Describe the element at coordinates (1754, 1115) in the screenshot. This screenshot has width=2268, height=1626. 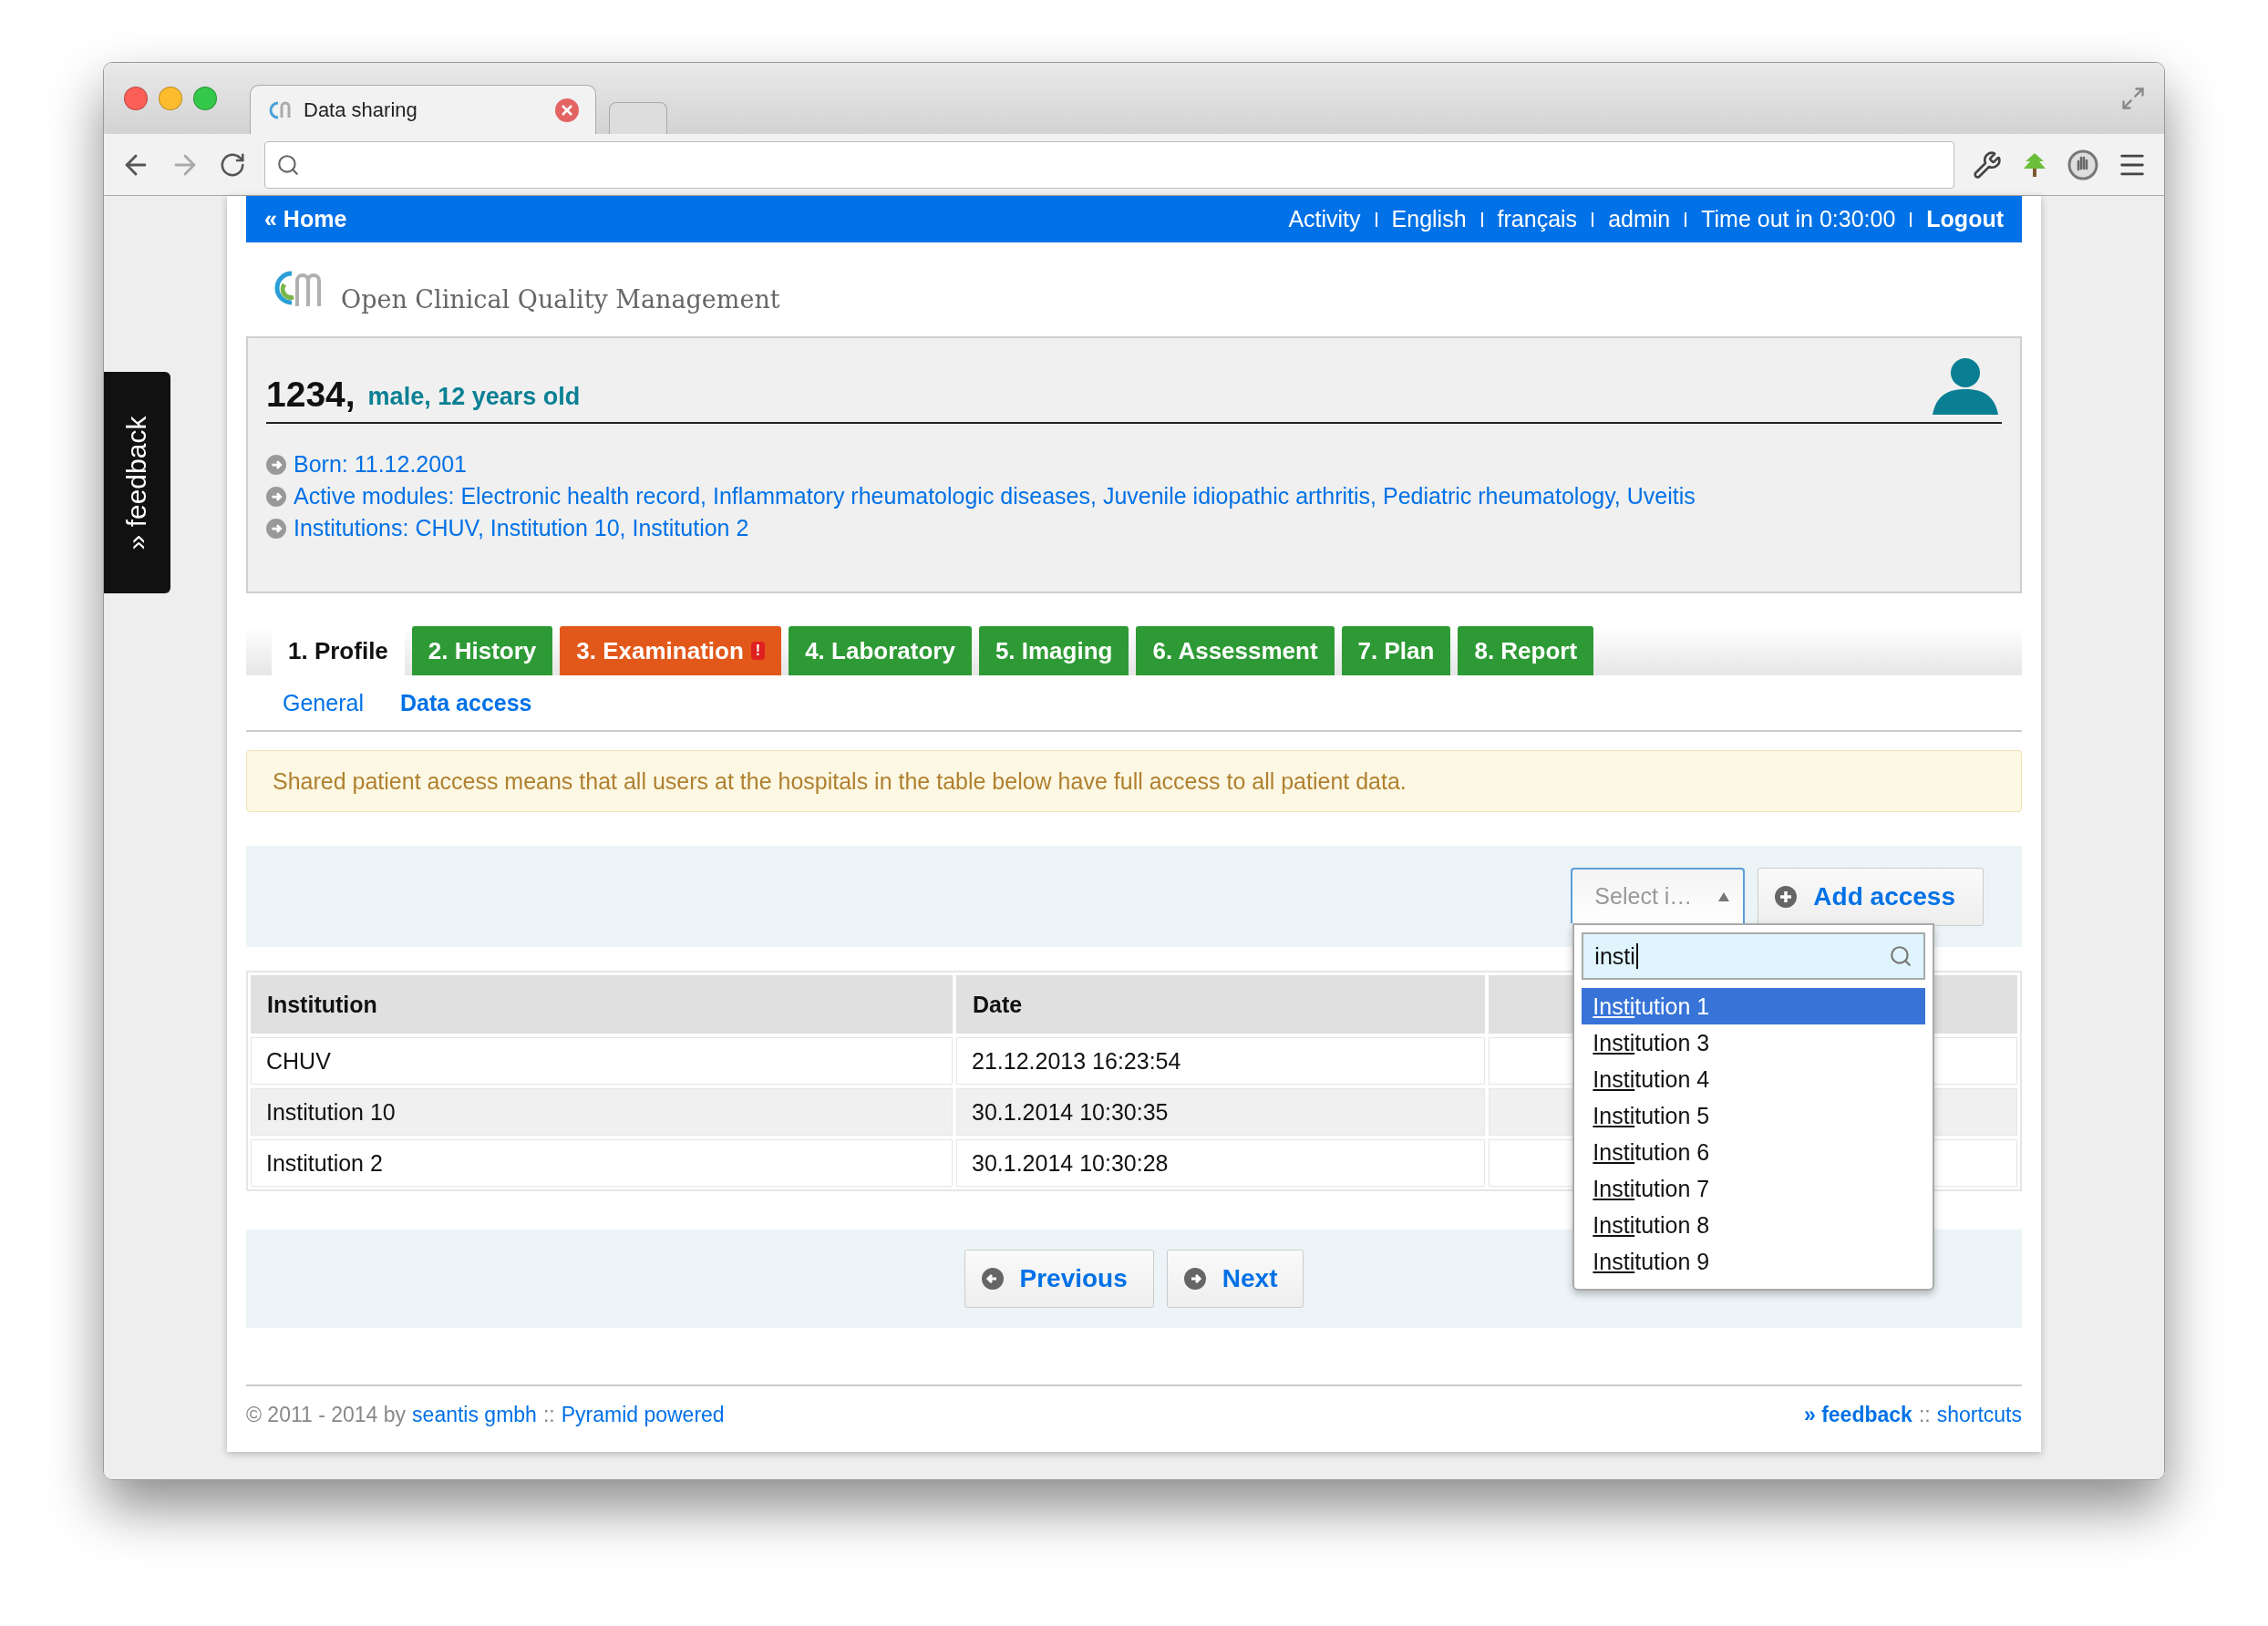
I see `dropdown-option: Institution 5` at that location.